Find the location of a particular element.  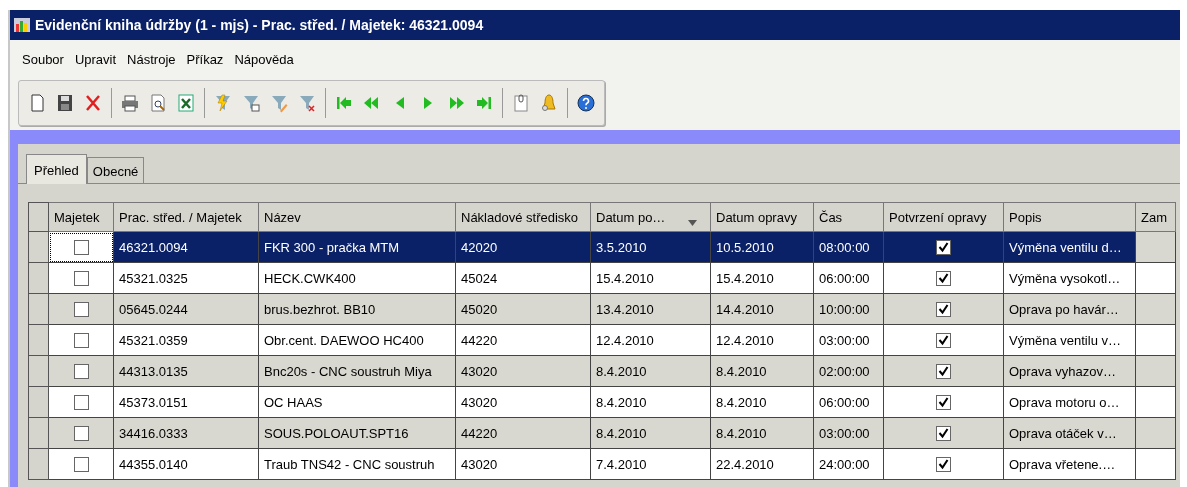

table-cell: HECK.CWK400 is located at coordinates (310, 278).